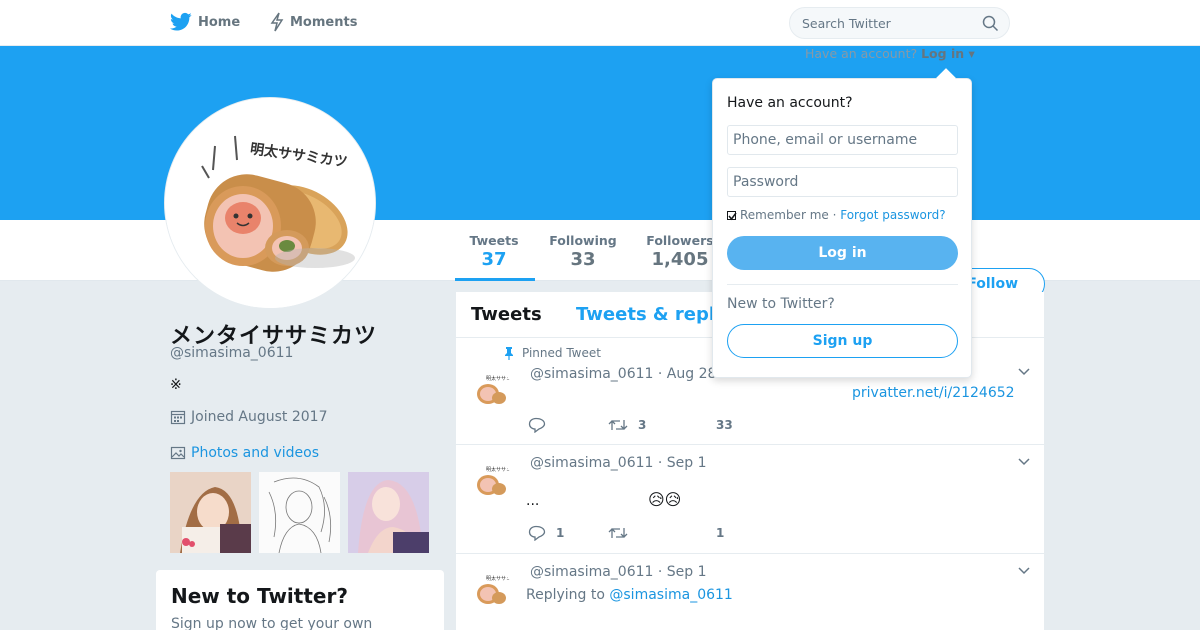 This screenshot has height=630, width=1200. What do you see at coordinates (272, 623) in the screenshot?
I see `new-to-twitter-subtitle: Sign up now to get your own` at bounding box center [272, 623].